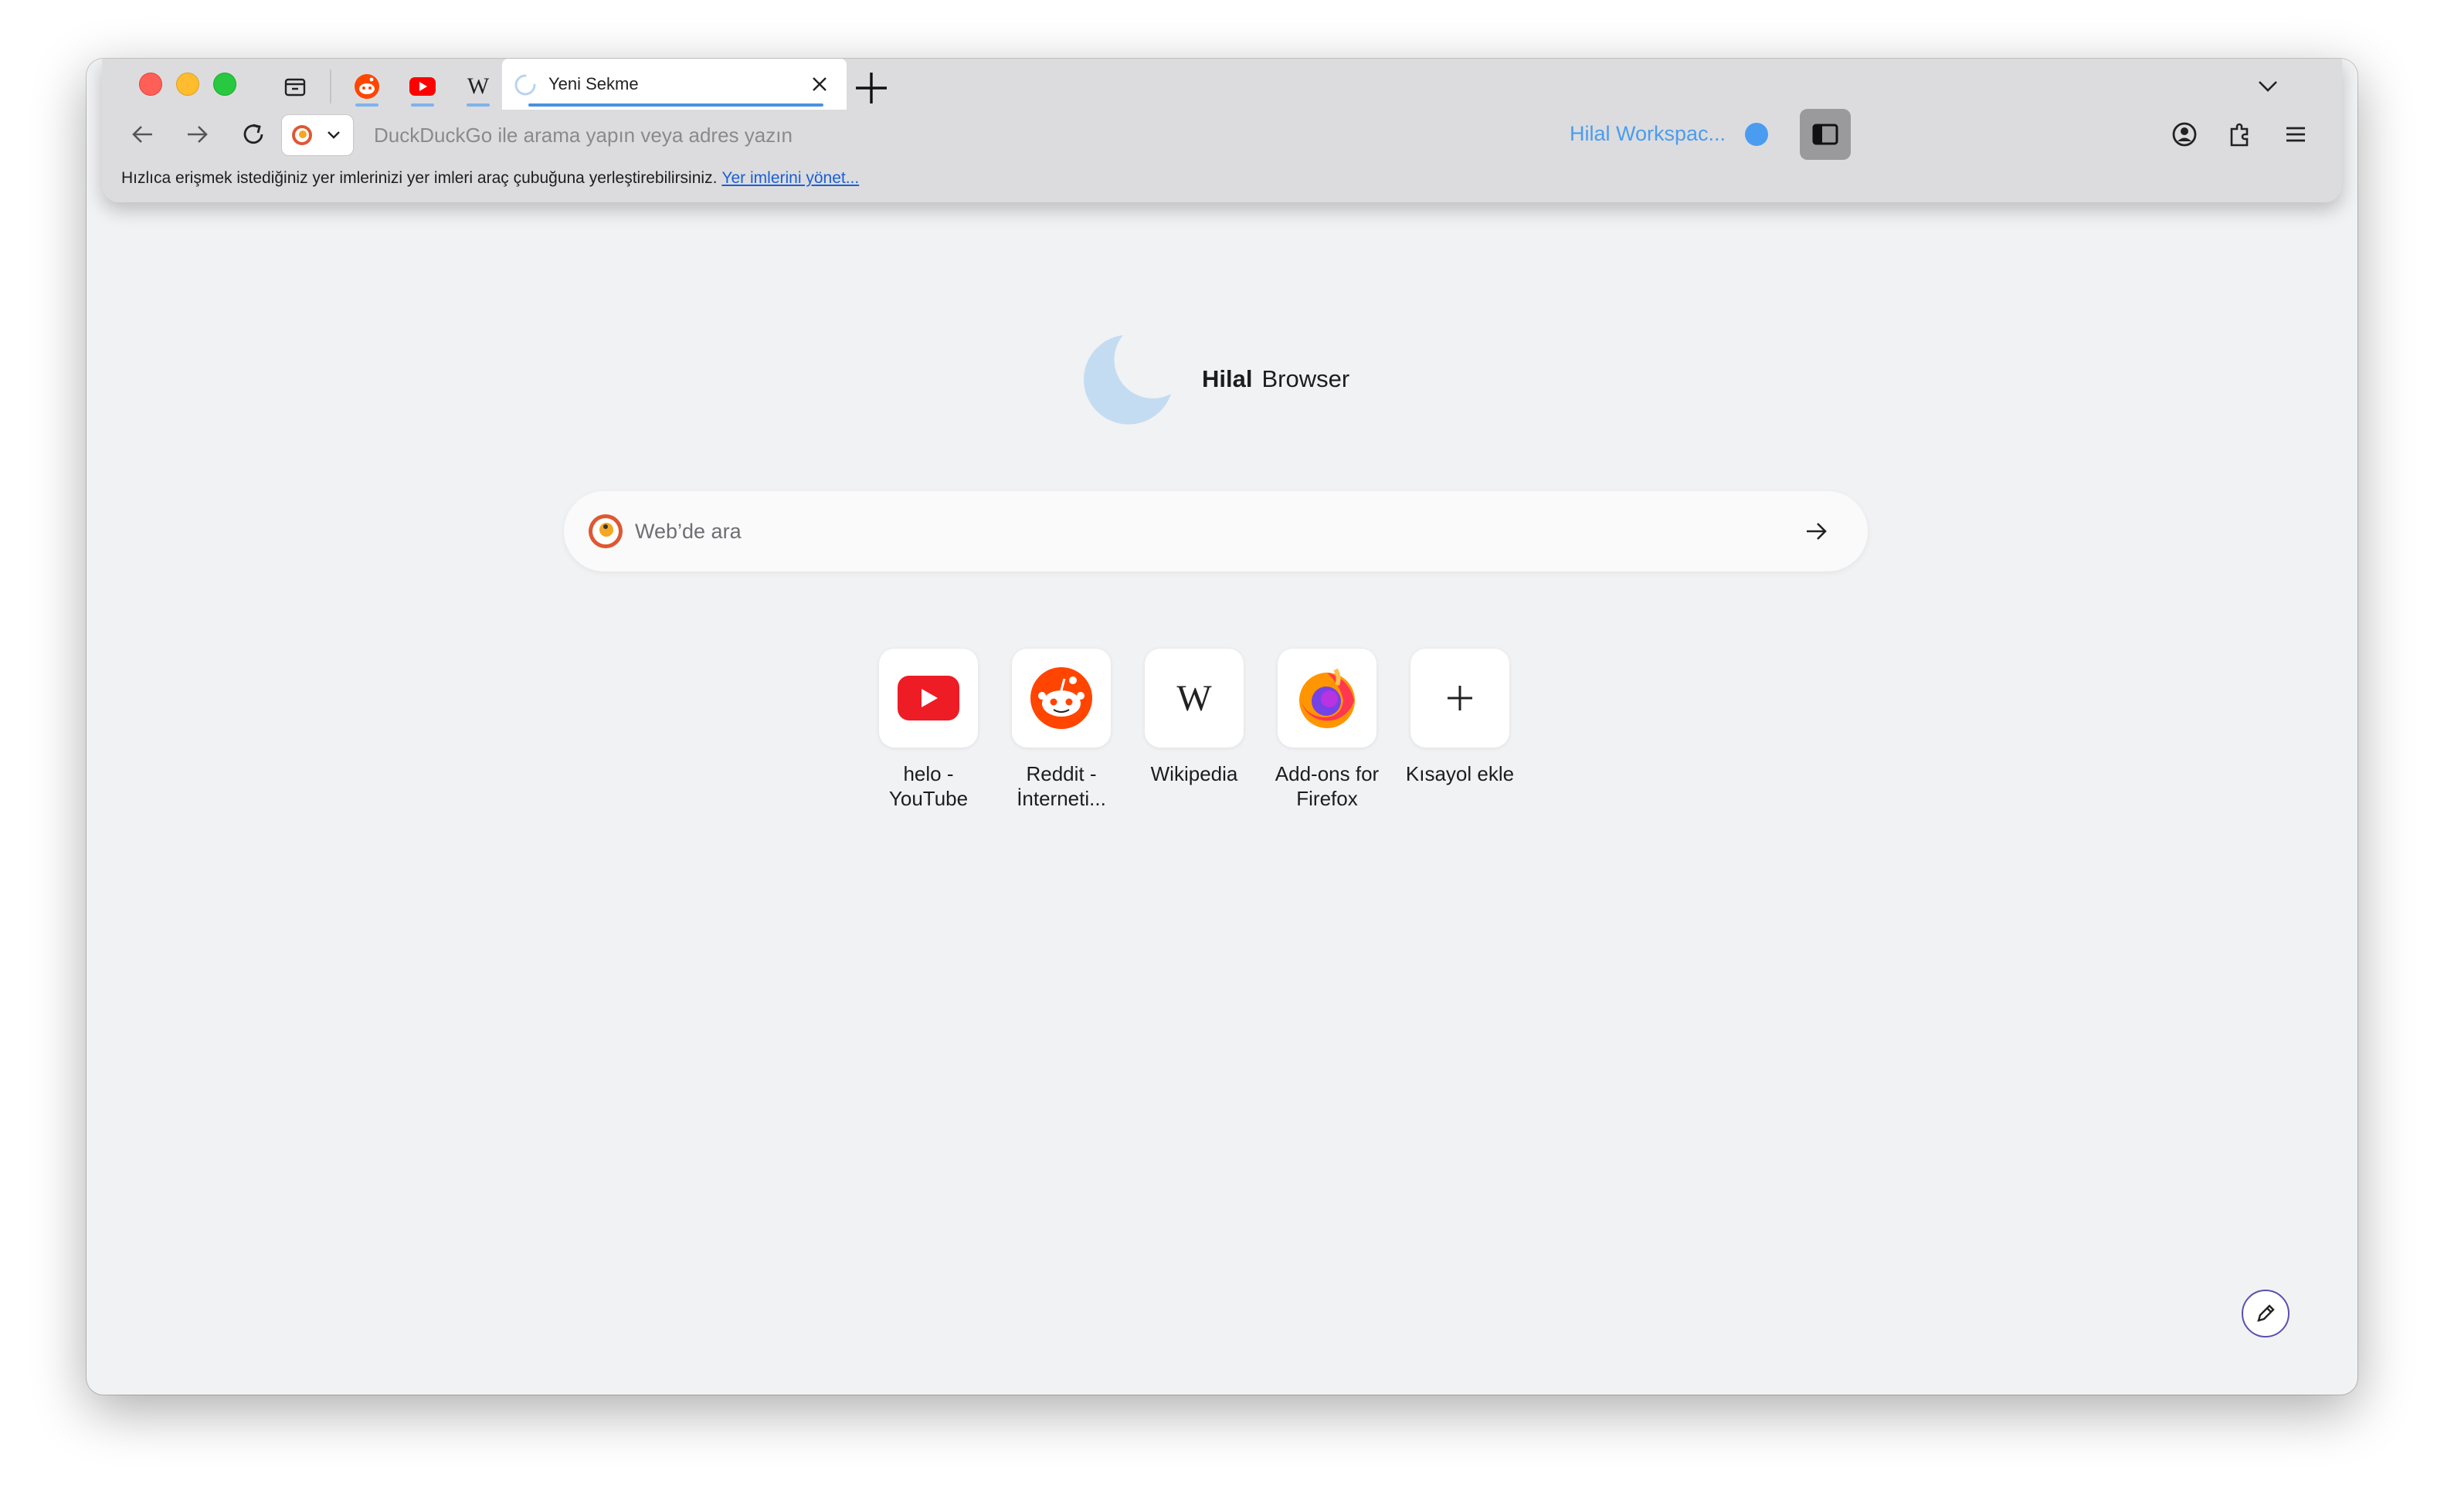 This screenshot has height=1512, width=2444. Describe the element at coordinates (688, 532) in the screenshot. I see `web-search-input: Web’de ara` at that location.